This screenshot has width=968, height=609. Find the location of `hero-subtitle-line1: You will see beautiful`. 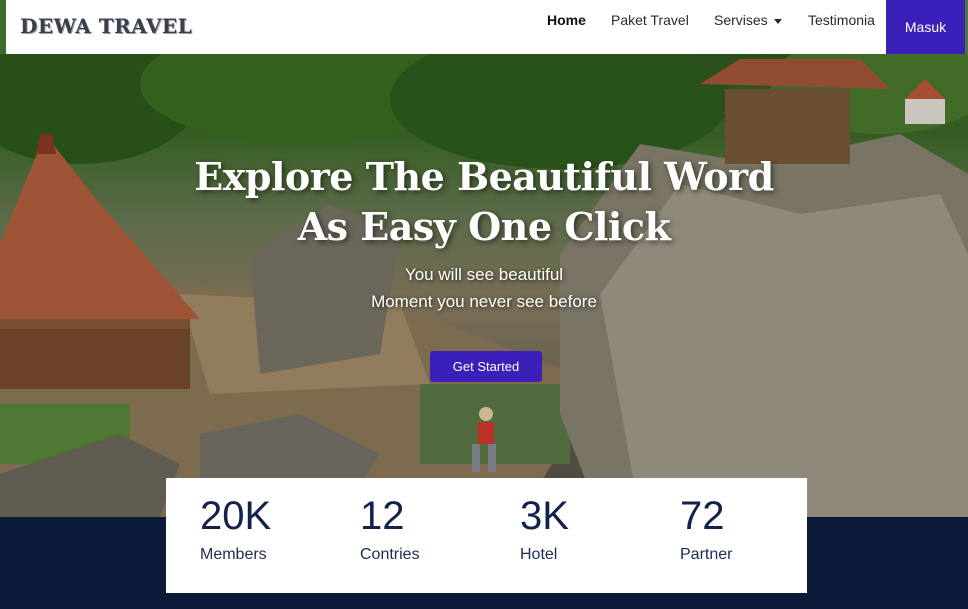

hero-subtitle-line1: You will see beautiful is located at coordinates (484, 274).